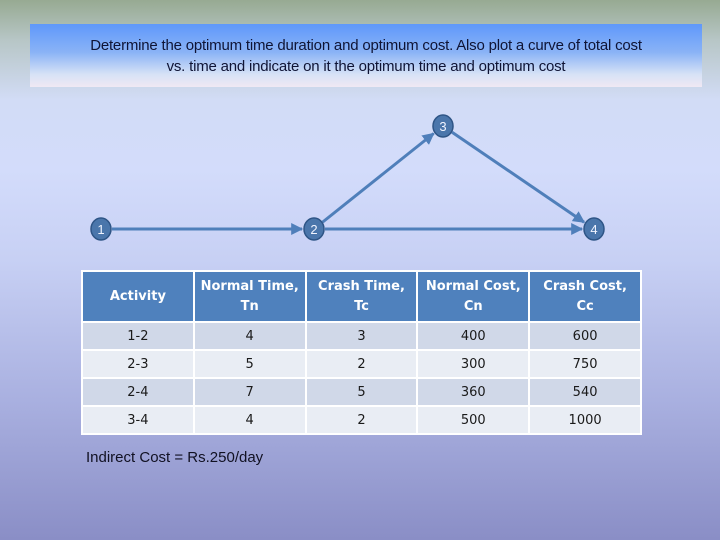 This screenshot has height=540, width=720. Describe the element at coordinates (473, 420) in the screenshot. I see `cell-normal-cost: 500` at that location.